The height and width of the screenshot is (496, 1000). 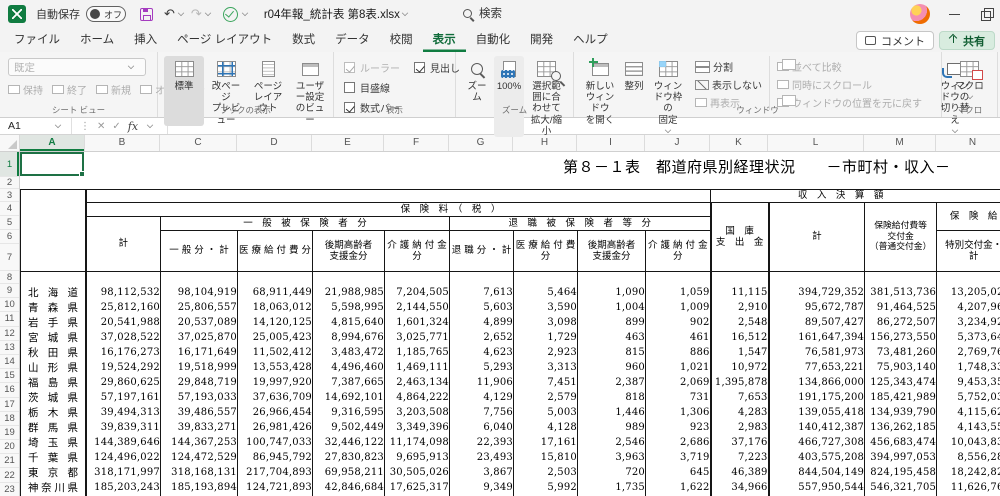 I want to click on cell: 37,636,709, so click(x=275, y=397).